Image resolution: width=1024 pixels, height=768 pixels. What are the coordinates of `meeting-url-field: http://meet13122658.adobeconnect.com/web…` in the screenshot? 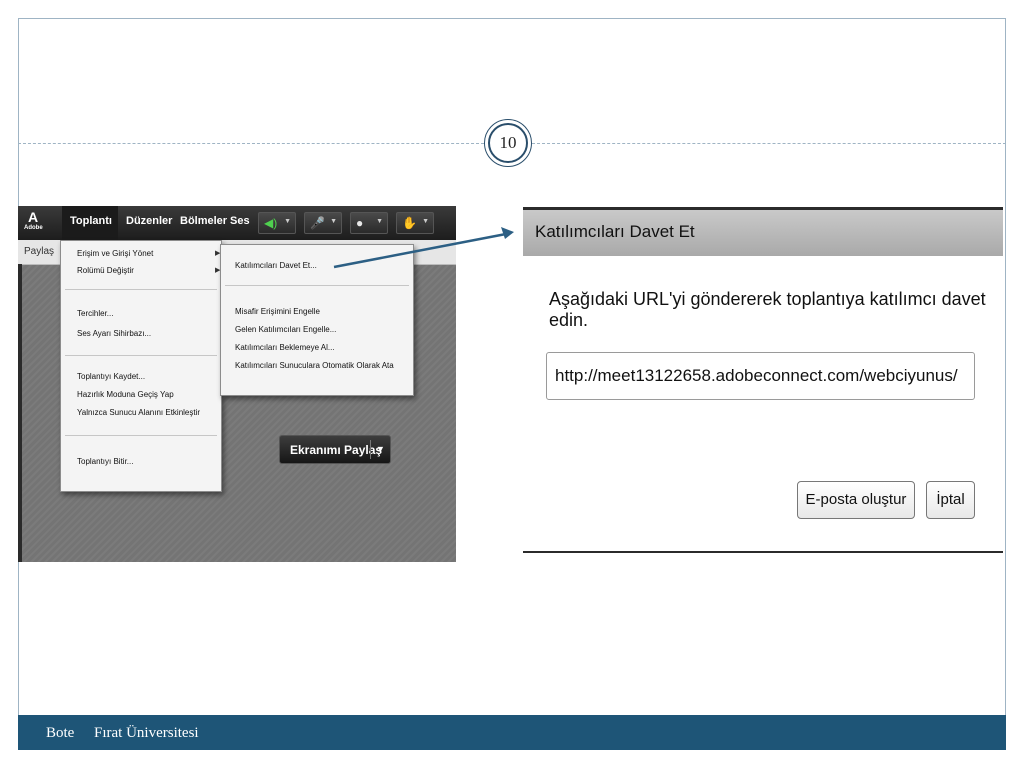 It's located at (760, 376).